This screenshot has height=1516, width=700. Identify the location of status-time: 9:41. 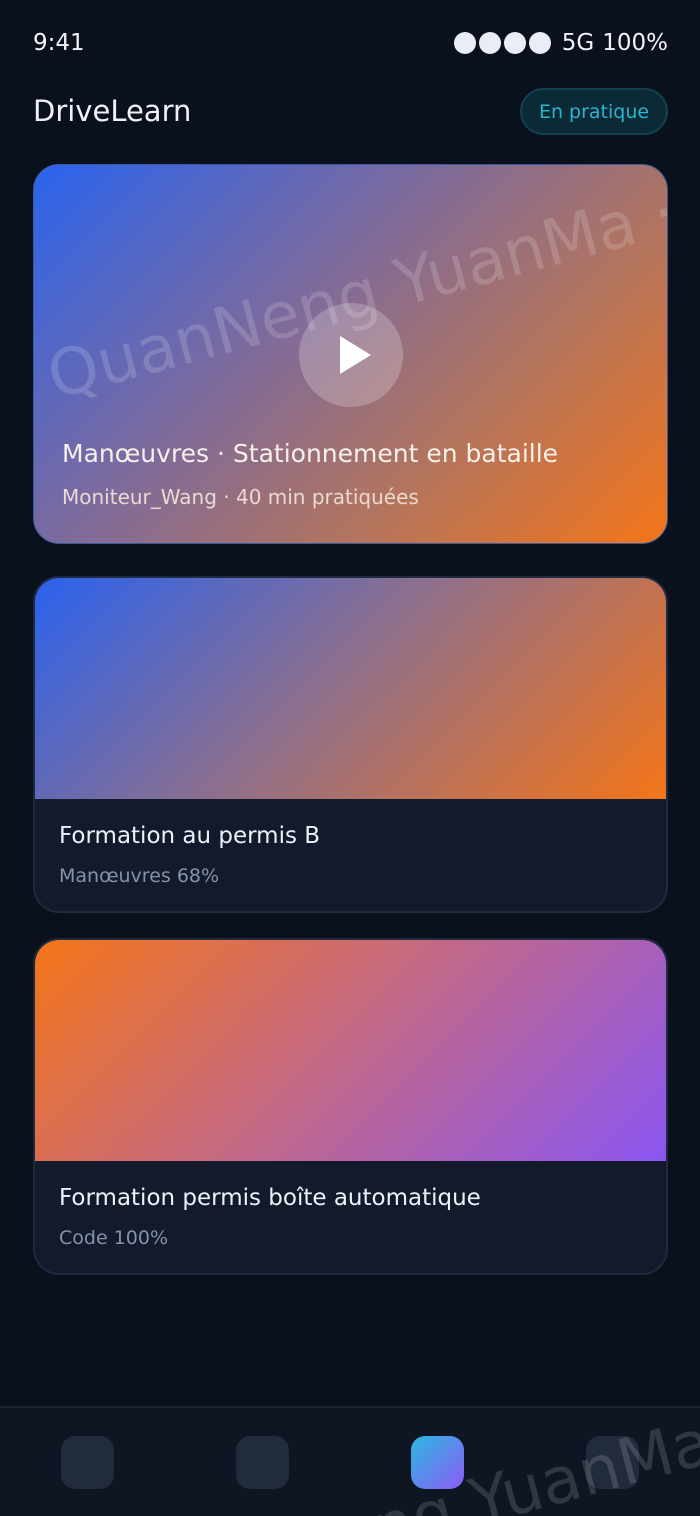
(59, 43).